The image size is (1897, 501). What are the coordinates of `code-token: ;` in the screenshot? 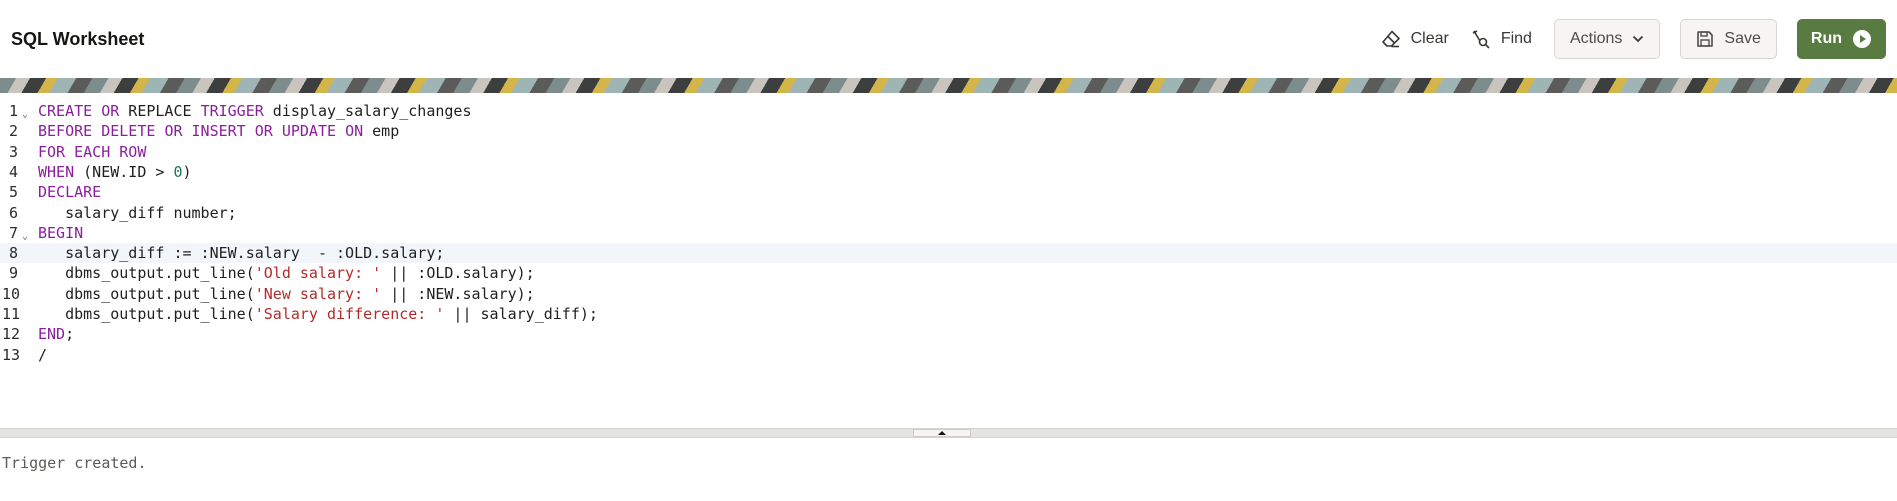 It's located at (70, 334).